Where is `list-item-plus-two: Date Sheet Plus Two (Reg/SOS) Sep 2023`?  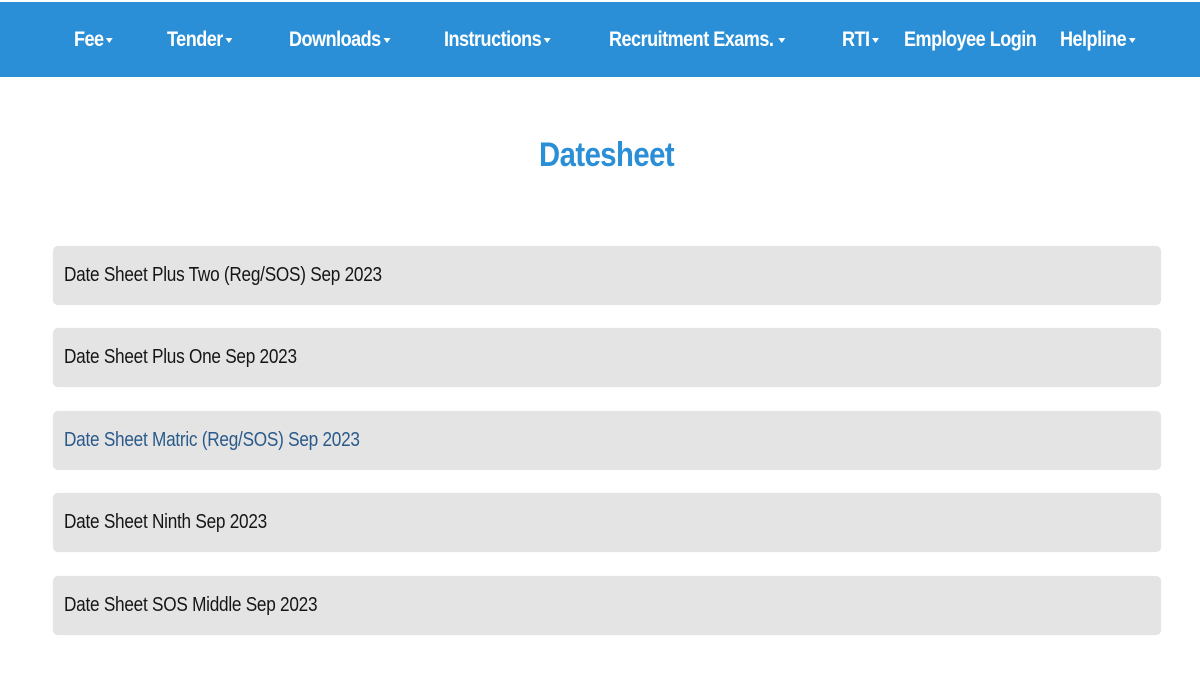
list-item-plus-two: Date Sheet Plus Two (Reg/SOS) Sep 2023 is located at coordinates (607, 275).